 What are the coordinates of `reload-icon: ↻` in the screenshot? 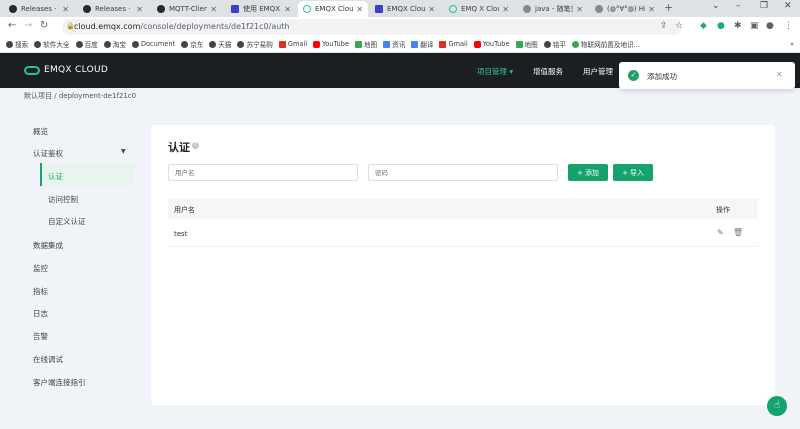 It's located at (44, 25).